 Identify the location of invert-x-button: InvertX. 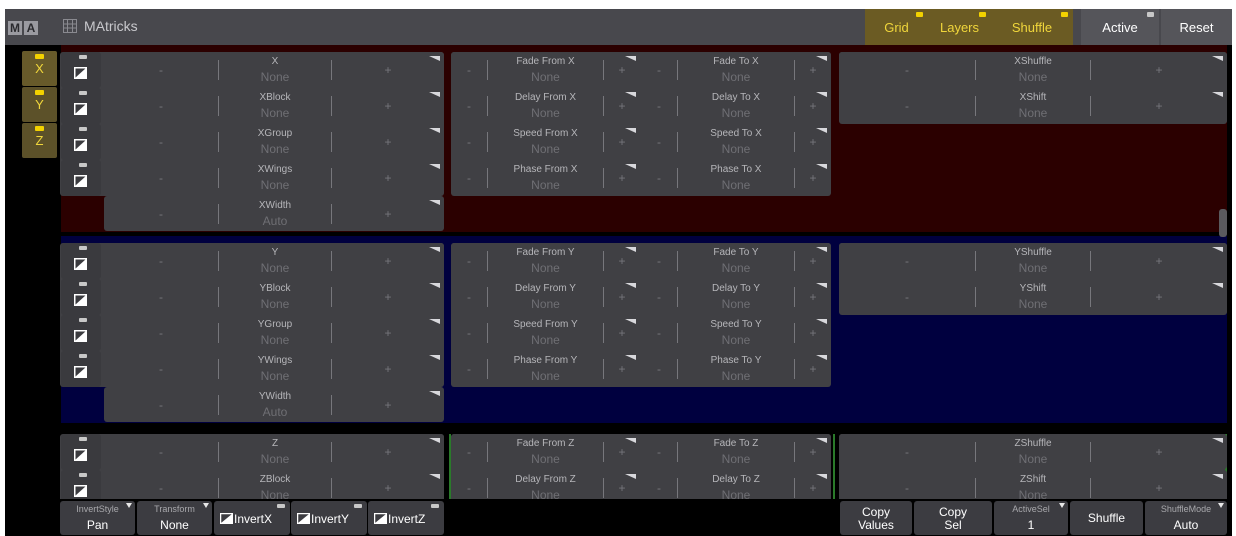
(252, 518).